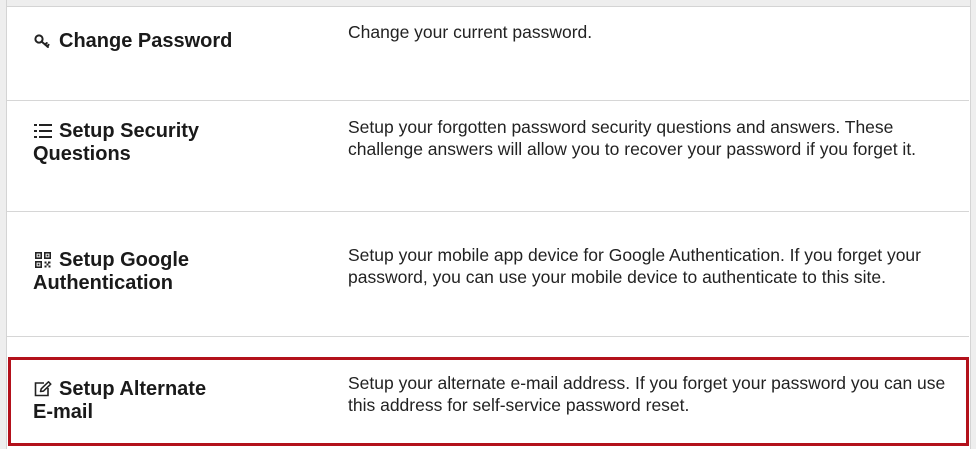 The width and height of the screenshot is (976, 449). I want to click on setup-google-authentication-title-line2: Authentication, so click(103, 283).